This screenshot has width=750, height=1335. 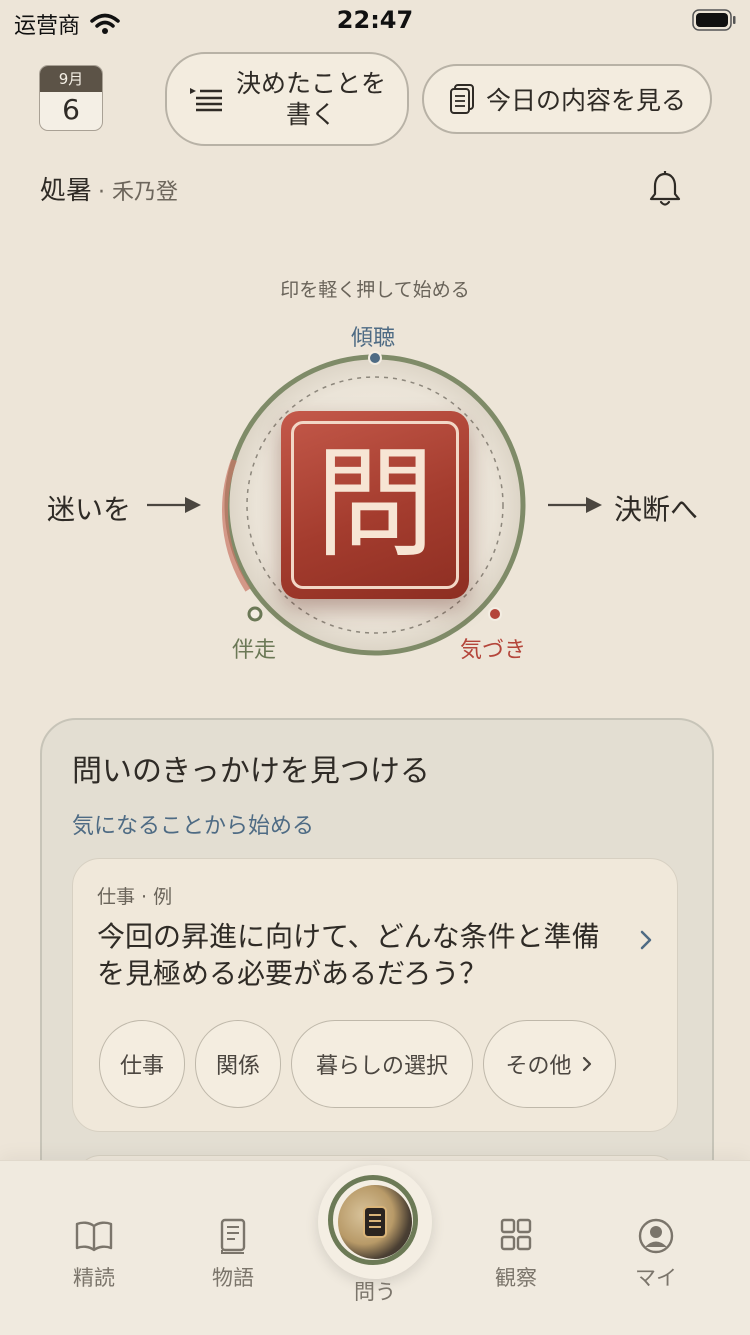 What do you see at coordinates (89, 509) in the screenshot?
I see `dial-label-lost: 迷いを` at bounding box center [89, 509].